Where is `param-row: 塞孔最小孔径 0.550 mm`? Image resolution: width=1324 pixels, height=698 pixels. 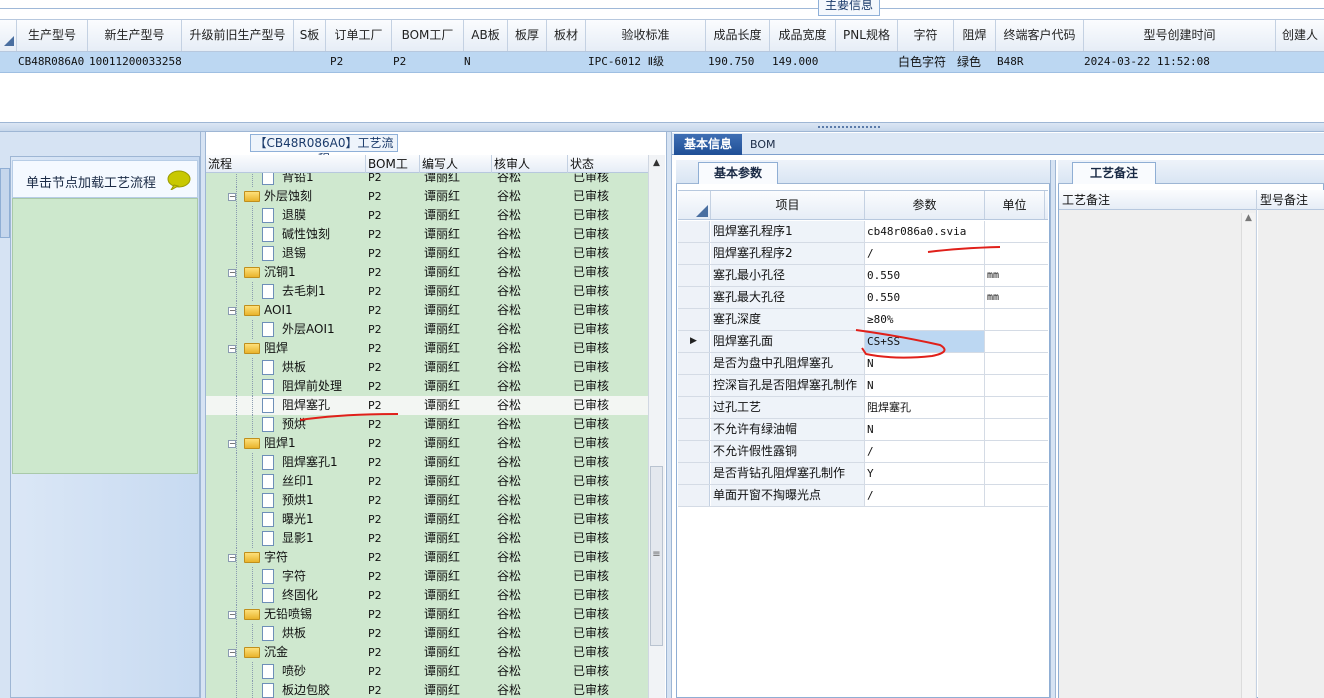 param-row: 塞孔最小孔径 0.550 mm is located at coordinates (863, 276).